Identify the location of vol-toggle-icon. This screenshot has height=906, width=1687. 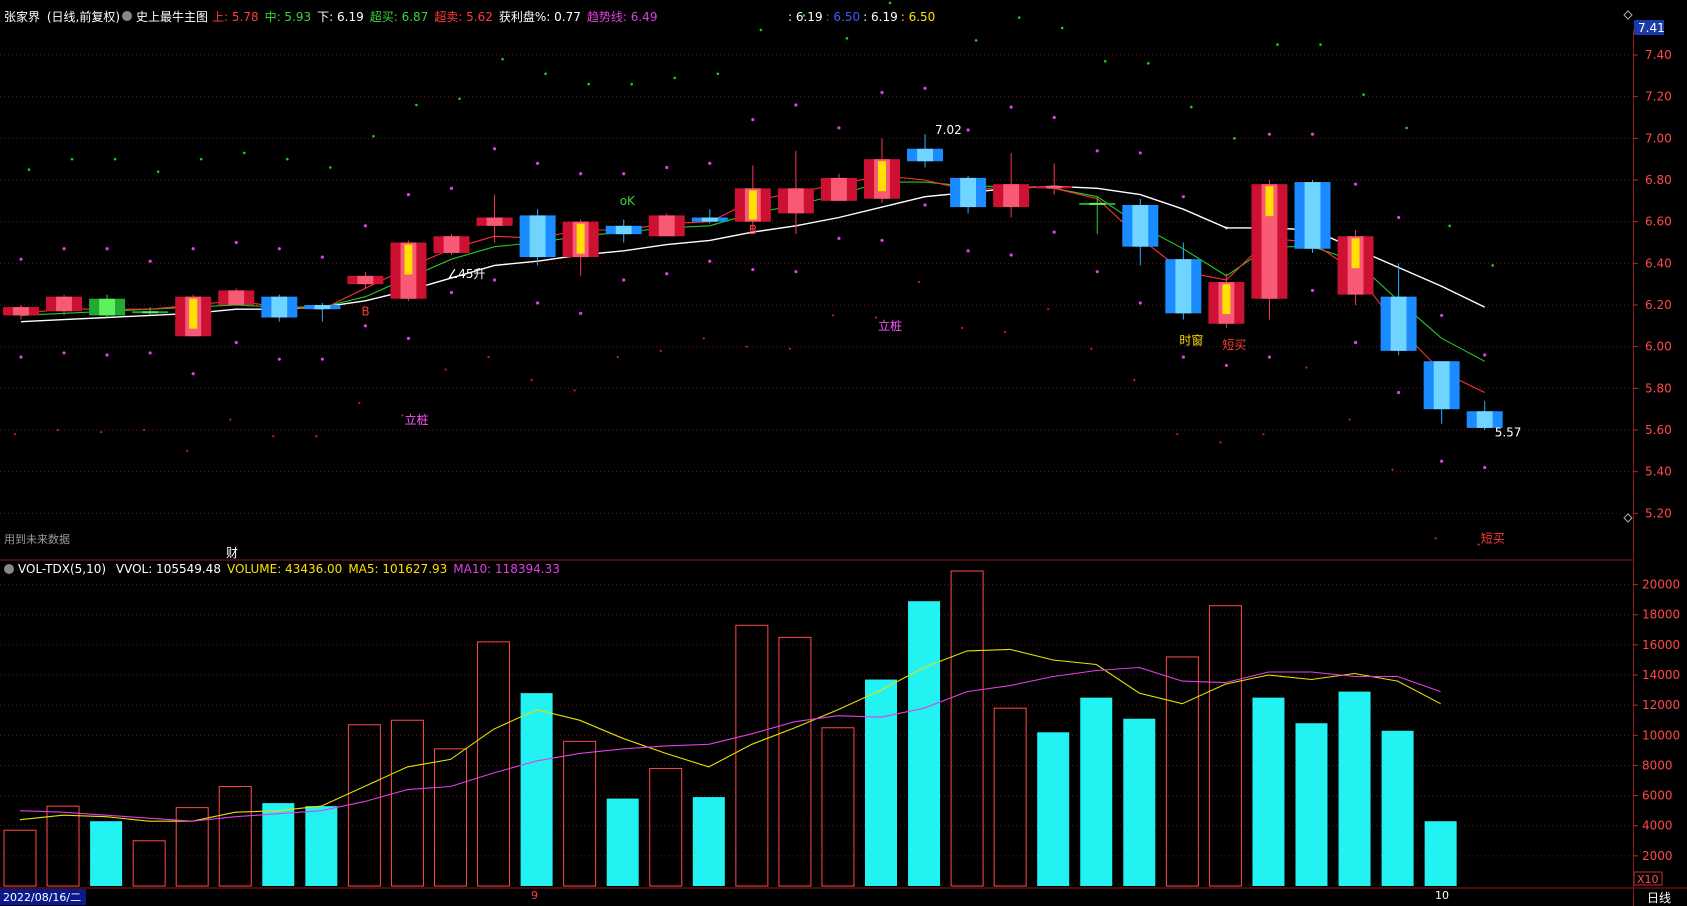
(9, 569).